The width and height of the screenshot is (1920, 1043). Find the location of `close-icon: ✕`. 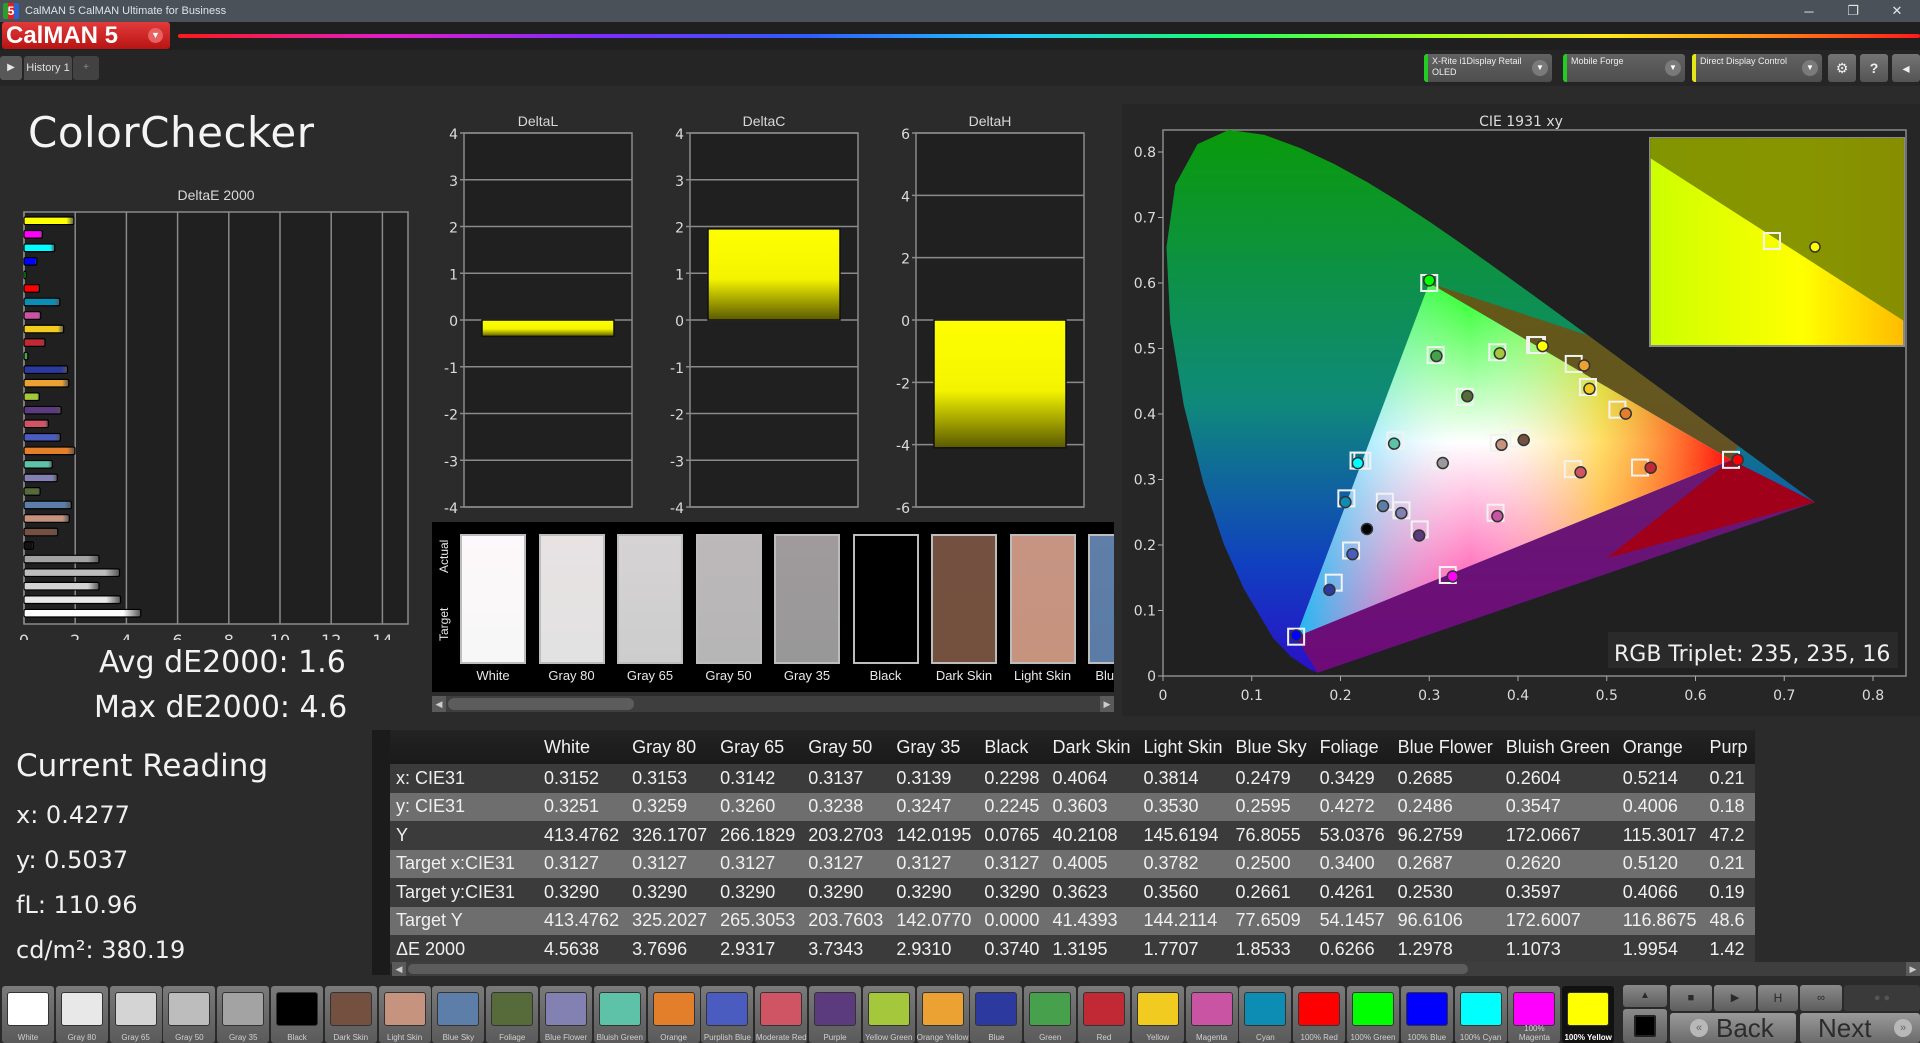

close-icon: ✕ is located at coordinates (1897, 11).